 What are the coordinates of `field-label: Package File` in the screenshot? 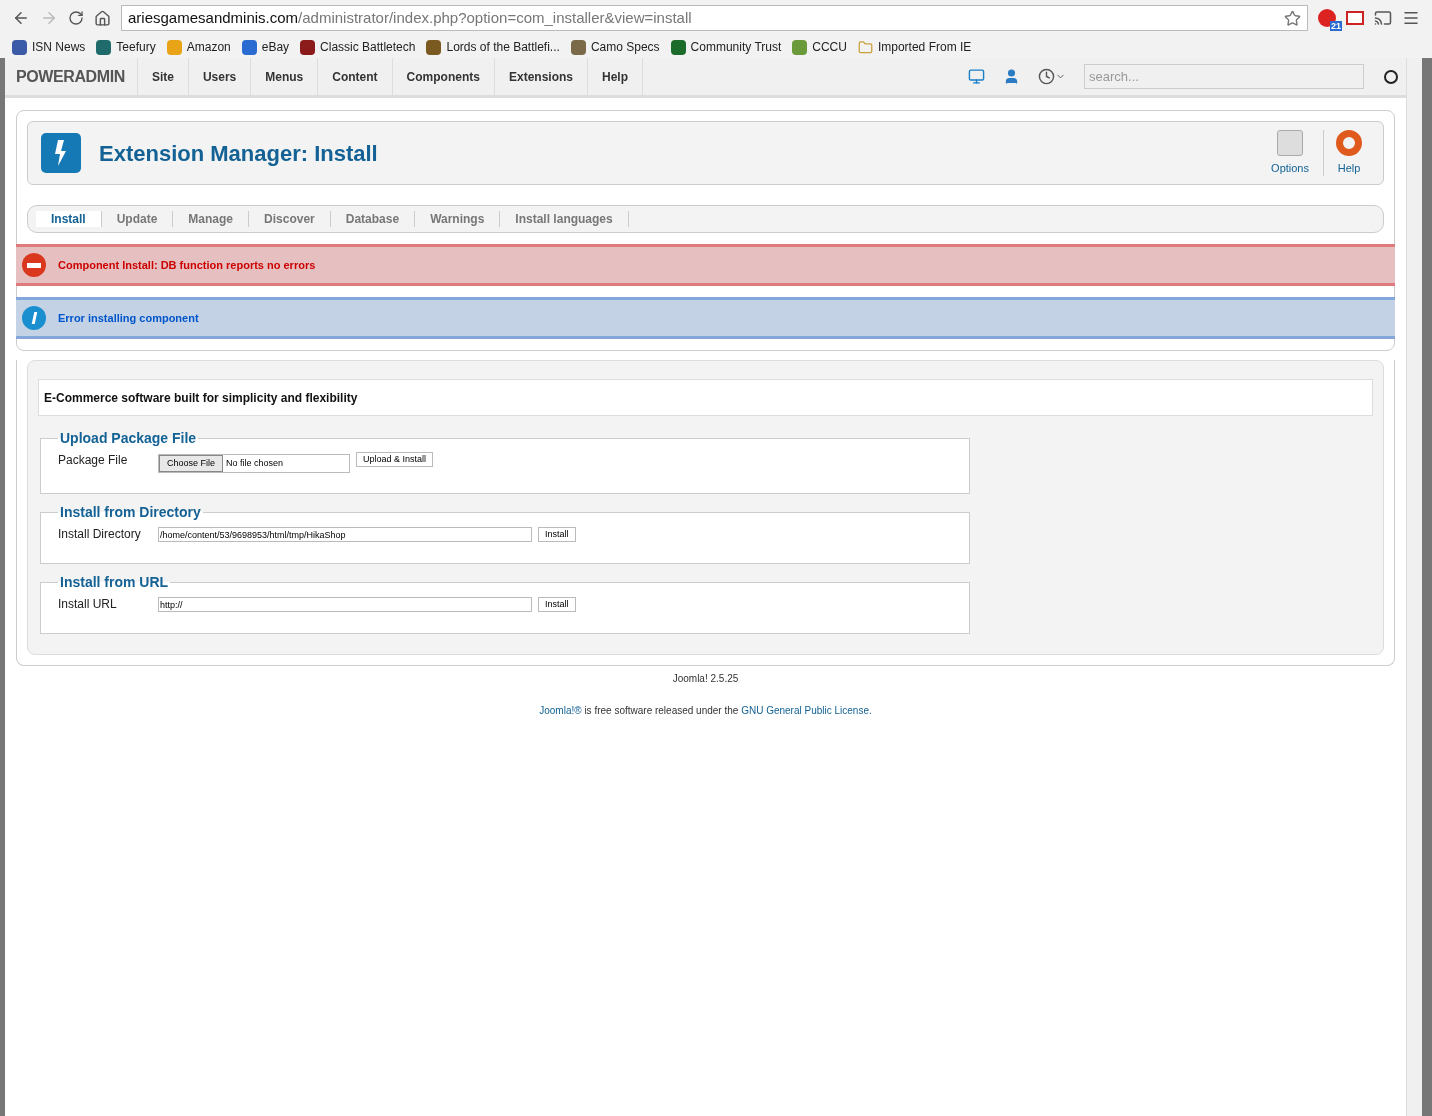 It's located at (93, 460).